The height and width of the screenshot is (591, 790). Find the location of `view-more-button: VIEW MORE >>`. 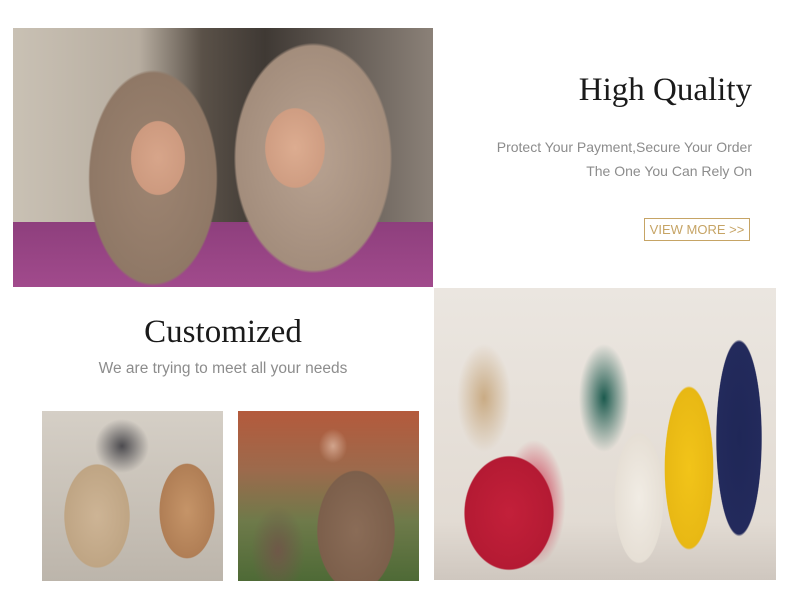

view-more-button: VIEW MORE >> is located at coordinates (697, 229).